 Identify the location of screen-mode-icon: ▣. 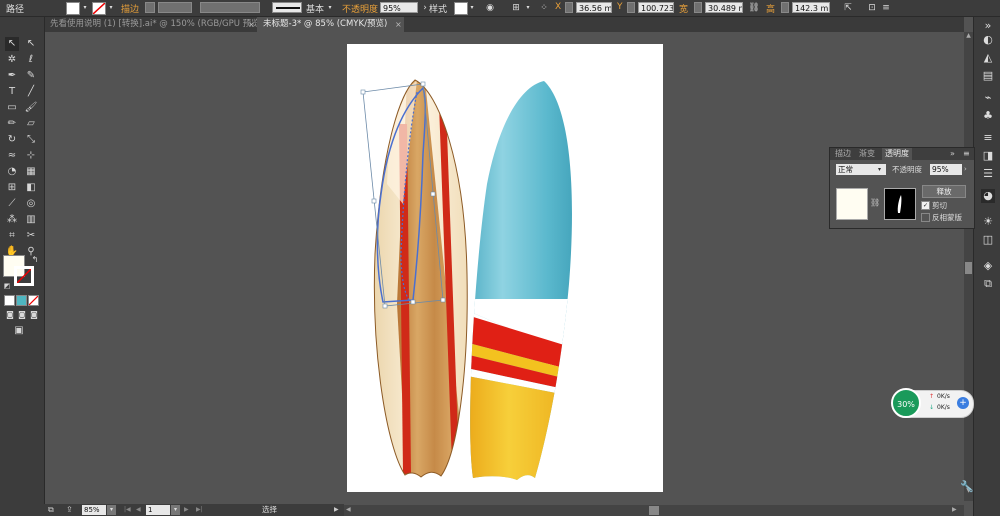
(19, 331).